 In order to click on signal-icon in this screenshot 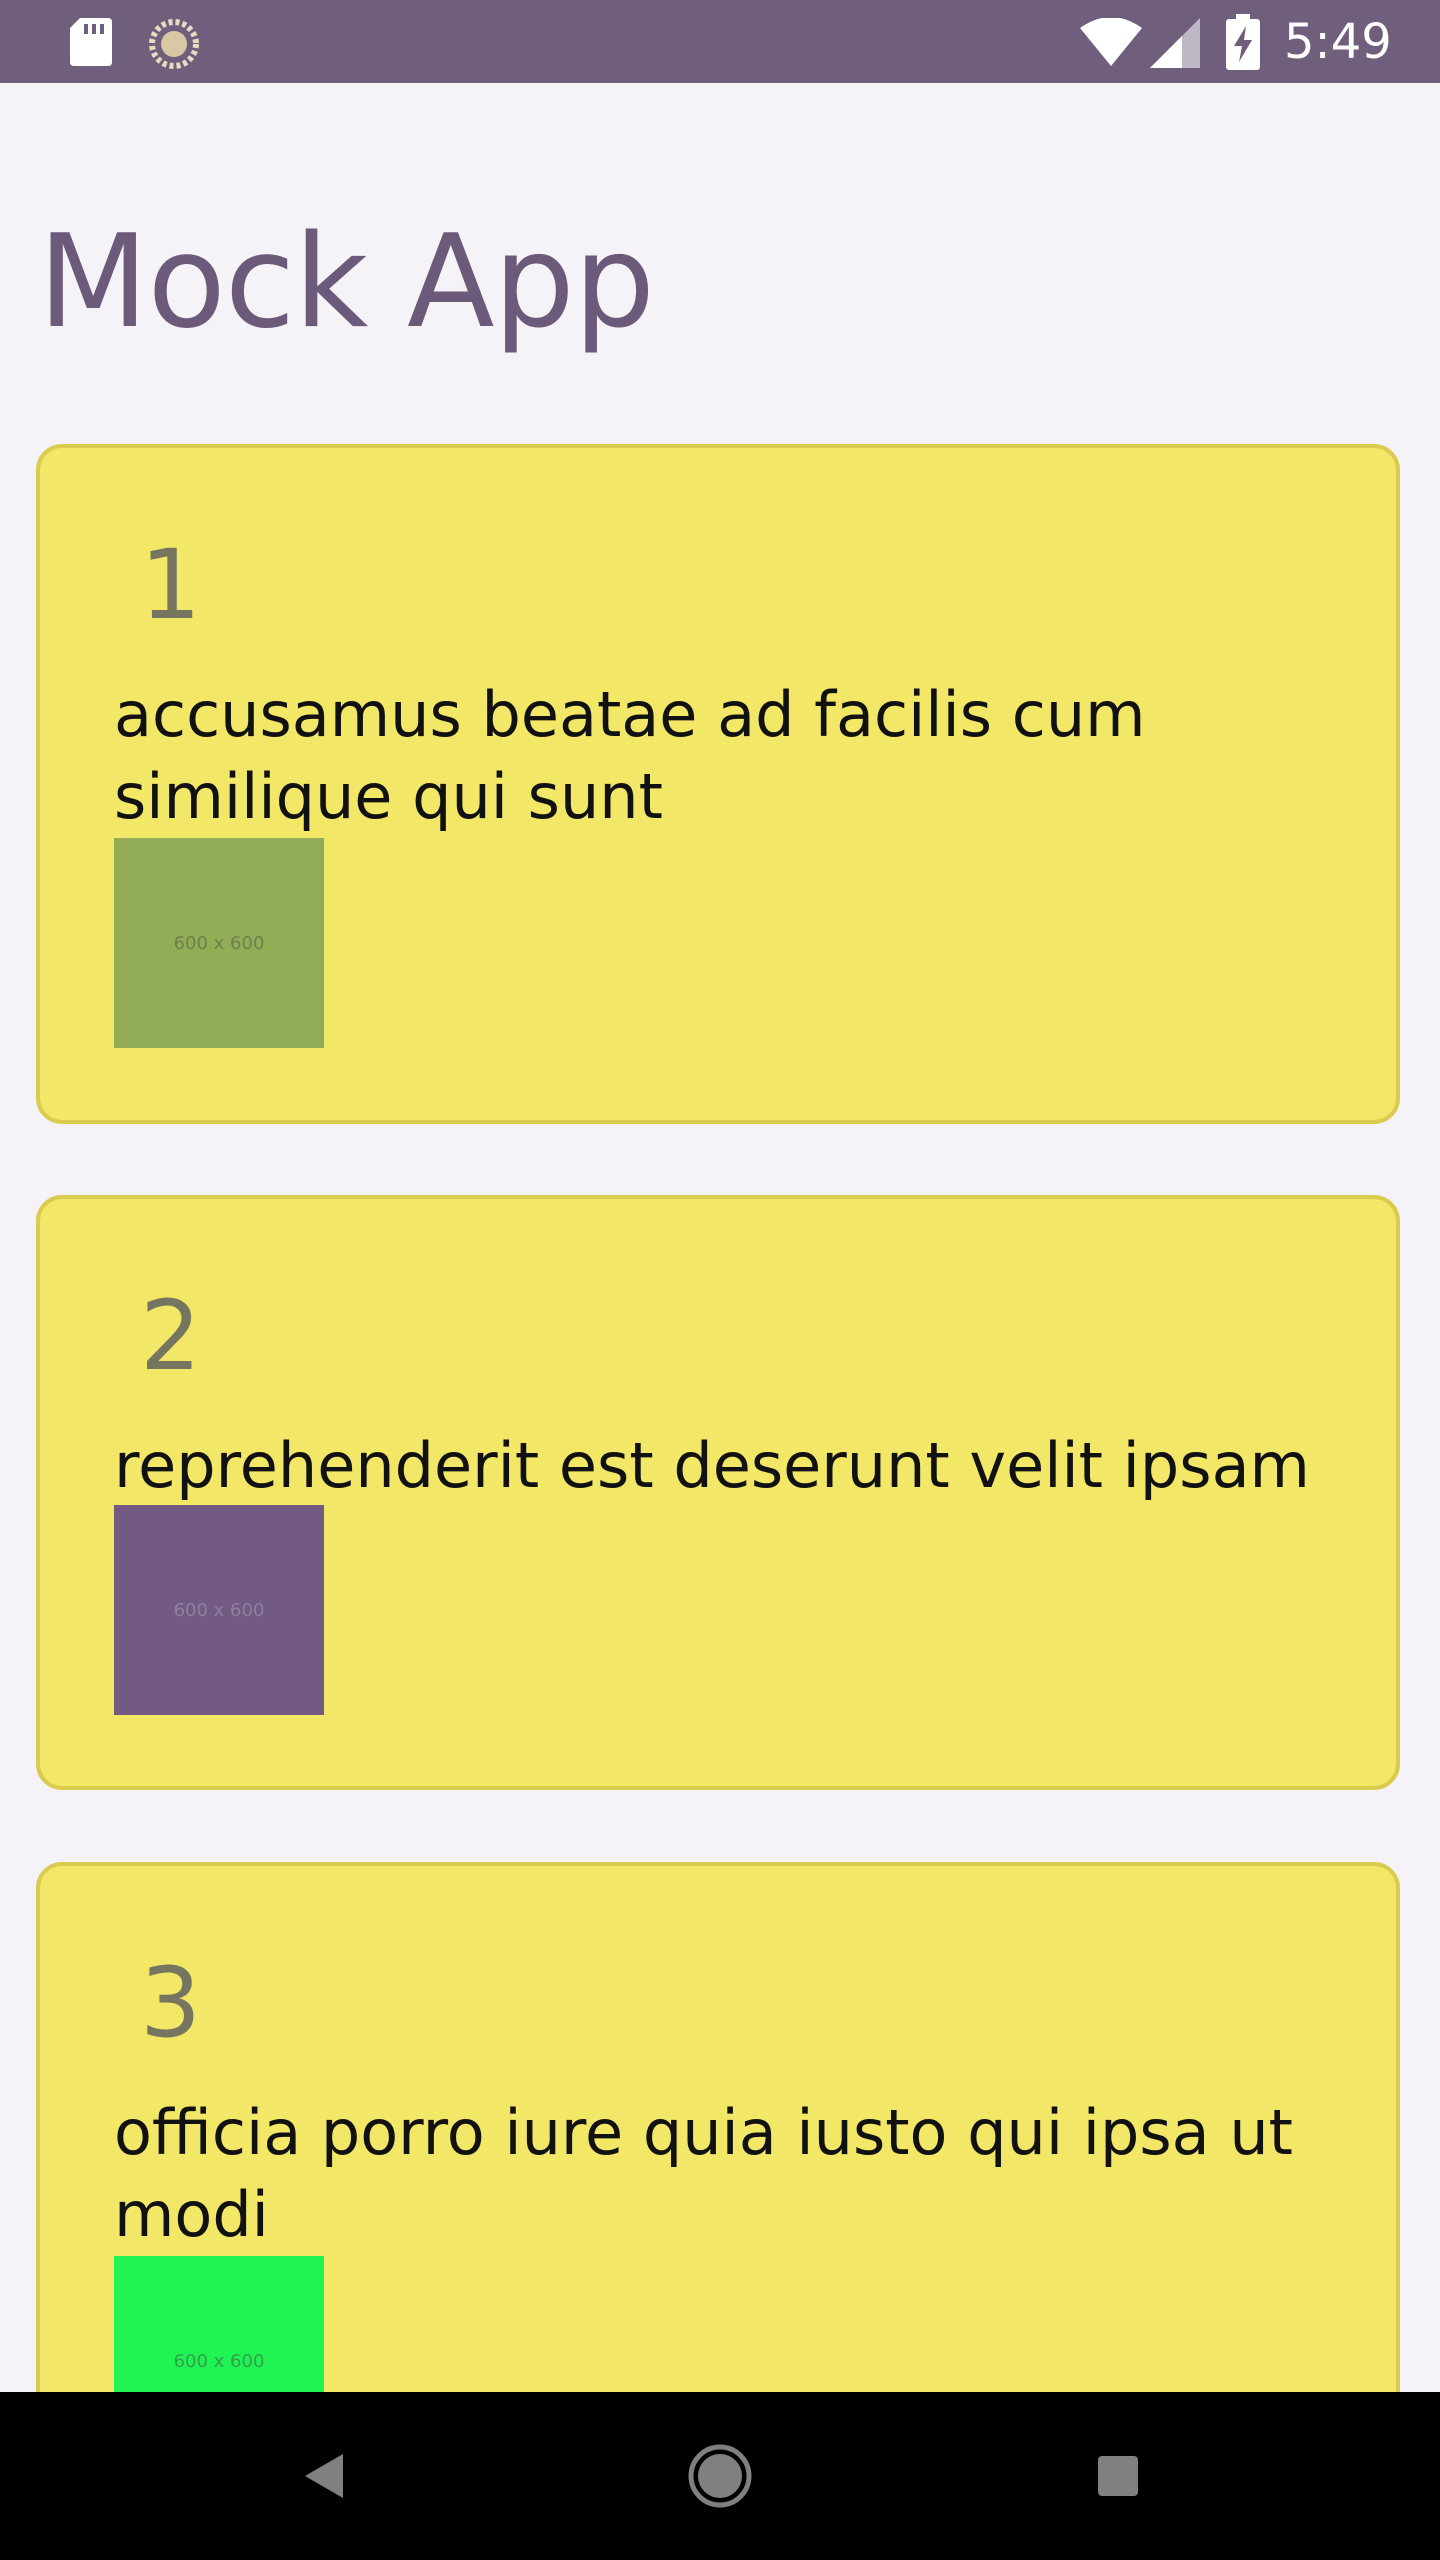, I will do `click(1175, 43)`.